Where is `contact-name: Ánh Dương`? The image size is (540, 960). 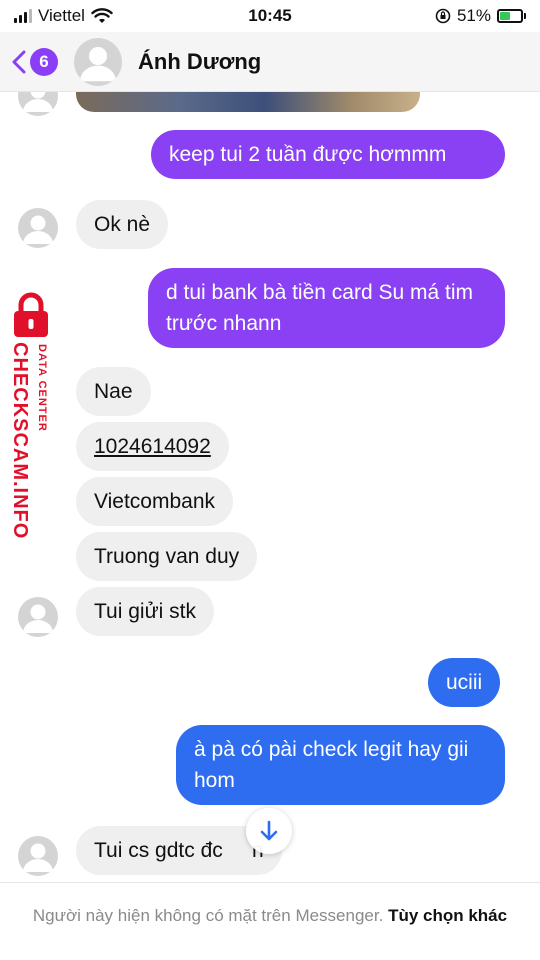
contact-name: Ánh Dương is located at coordinates (199, 62).